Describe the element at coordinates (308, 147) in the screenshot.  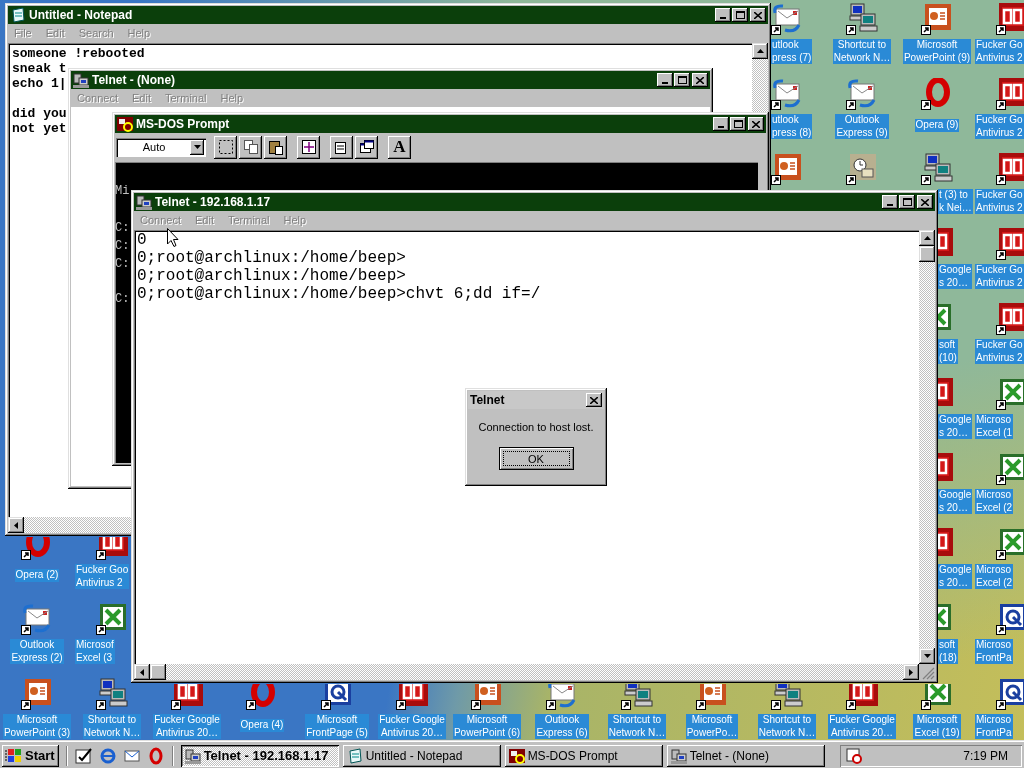
I see `full-screen-button` at that location.